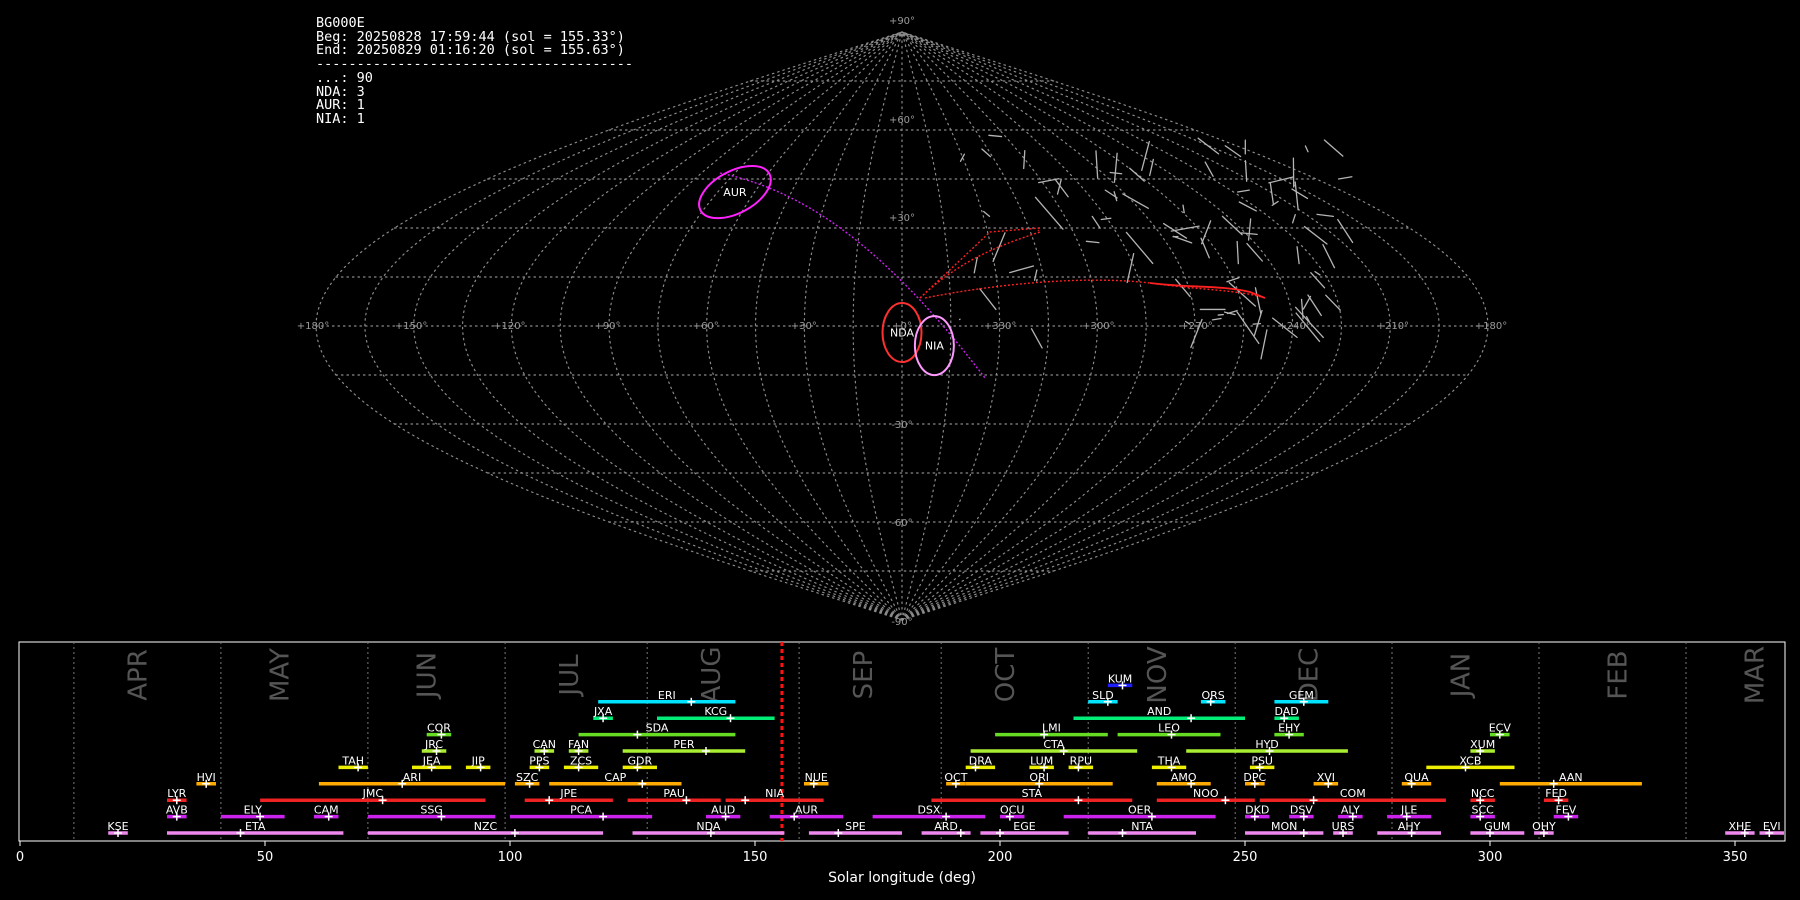 The width and height of the screenshot is (1800, 900). Describe the element at coordinates (1294, 326) in the screenshot. I see `longitude-label: +240°` at that location.